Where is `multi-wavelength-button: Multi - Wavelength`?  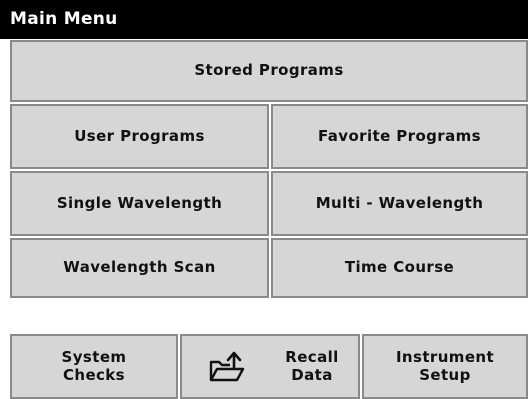 multi-wavelength-button: Multi - Wavelength is located at coordinates (399, 203).